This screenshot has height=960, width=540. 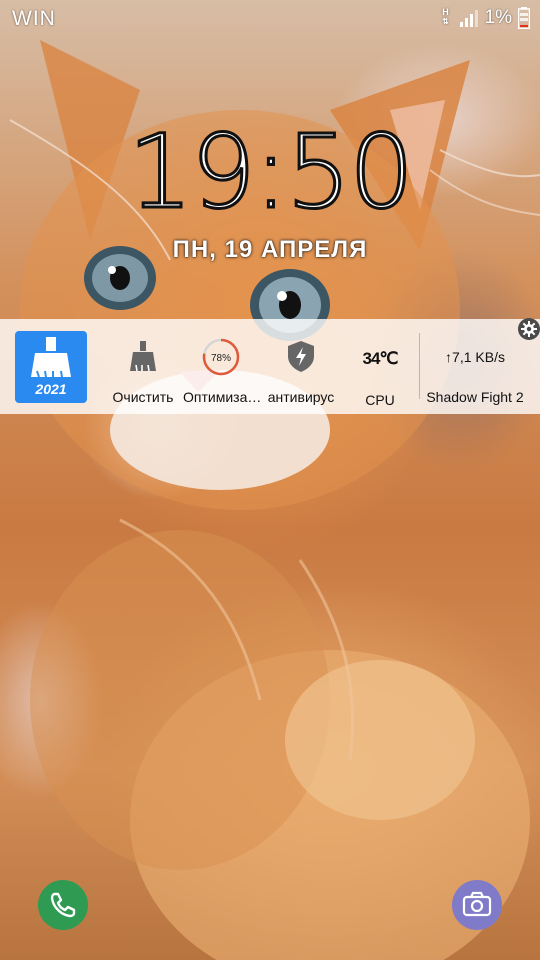 What do you see at coordinates (380, 400) in the screenshot?
I see `cpu-label: CPU` at bounding box center [380, 400].